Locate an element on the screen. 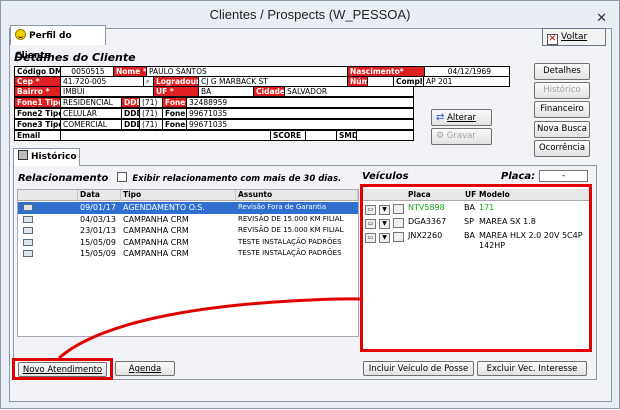 Image resolution: width=620 pixels, height=410 pixels. cidade-field: SALVADOR is located at coordinates (349, 91).